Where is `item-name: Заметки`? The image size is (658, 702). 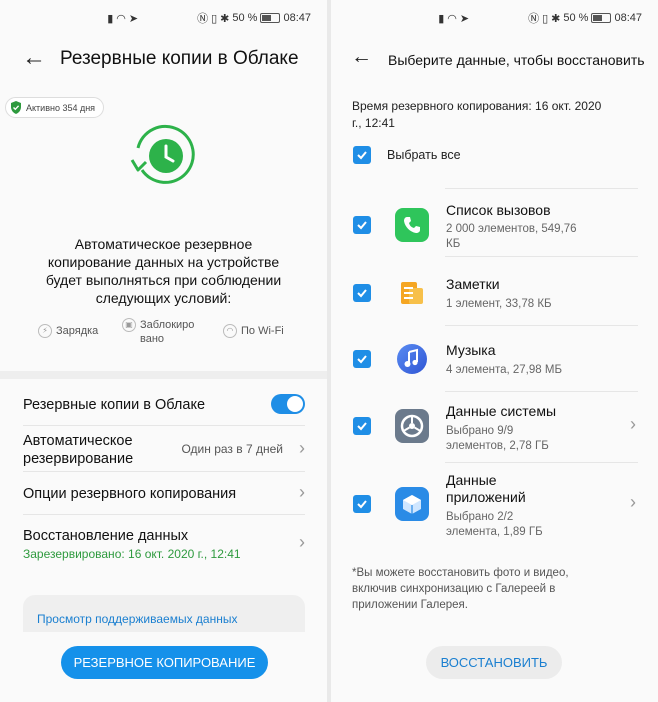
item-name: Заметки is located at coordinates (473, 284).